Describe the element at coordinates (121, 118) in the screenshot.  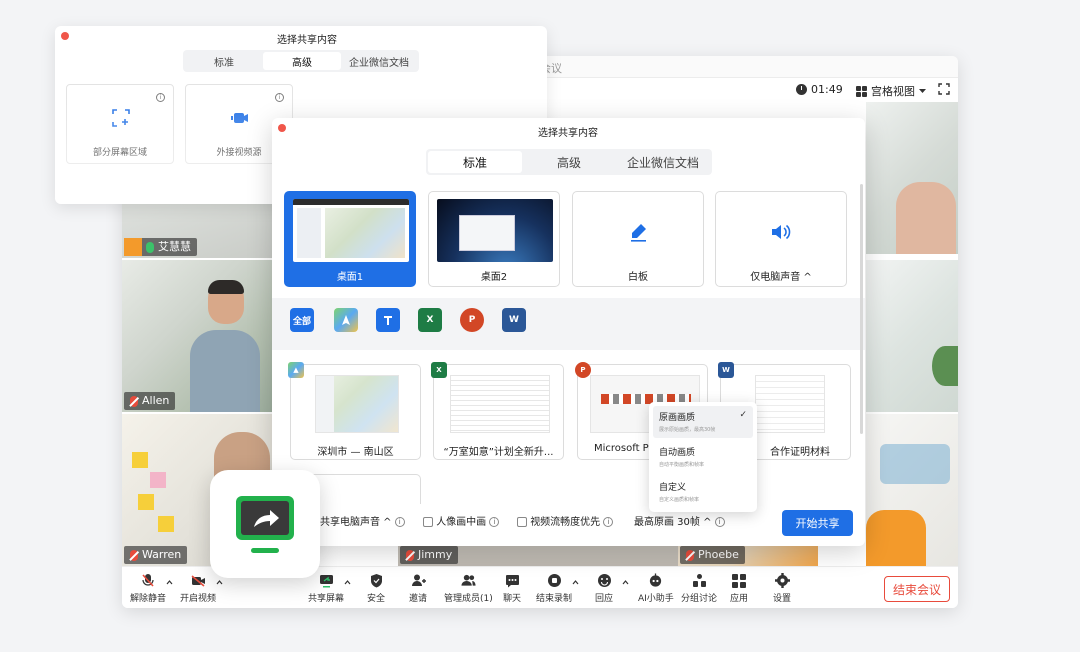
I see `crop-area-icon` at that location.